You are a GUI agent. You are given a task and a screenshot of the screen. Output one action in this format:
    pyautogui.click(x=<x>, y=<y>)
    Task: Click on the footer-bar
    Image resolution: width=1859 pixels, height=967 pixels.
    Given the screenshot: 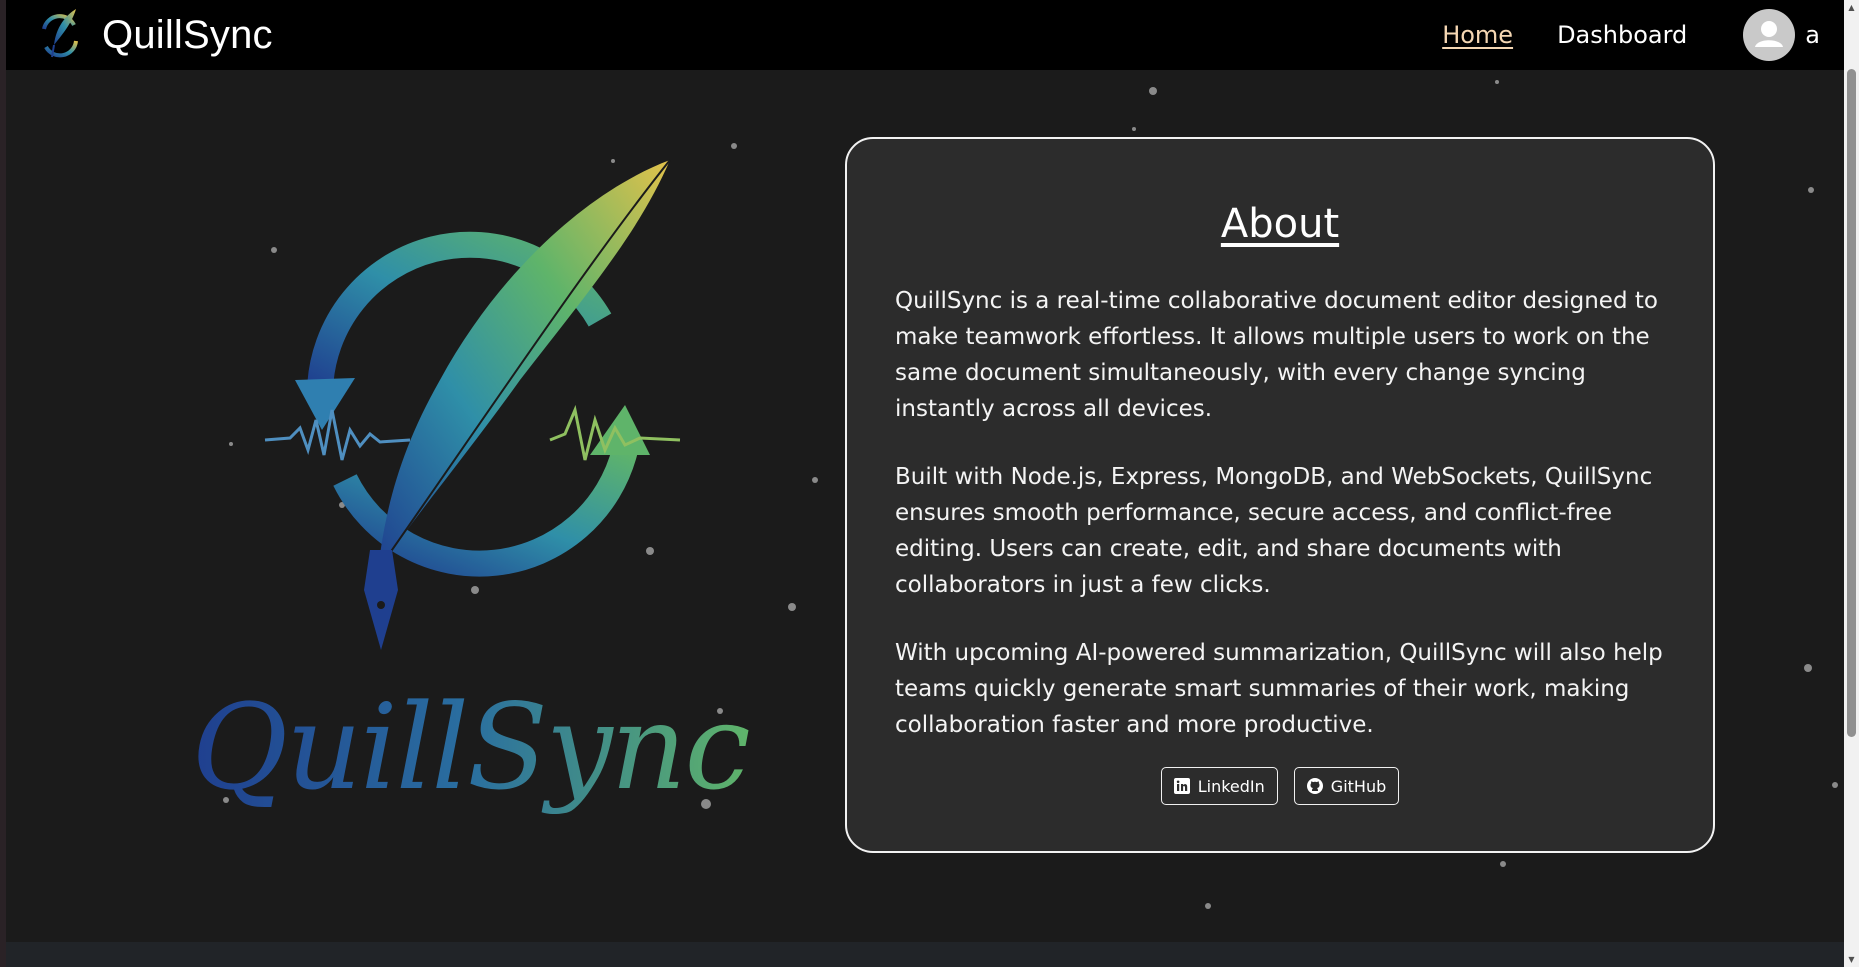 What is the action you would take?
    pyautogui.click(x=925, y=954)
    